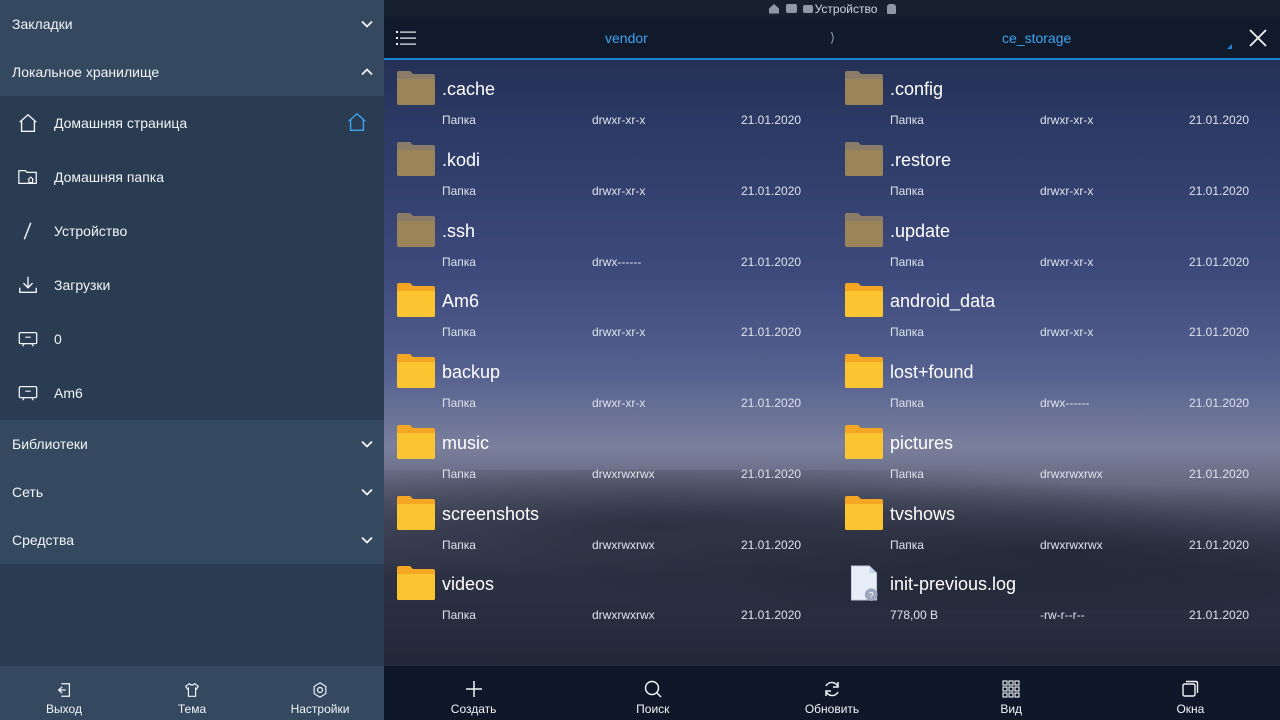  I want to click on folder-item: .kodi Папка drwxr-xr-x 21.01.2020, so click(608, 166).